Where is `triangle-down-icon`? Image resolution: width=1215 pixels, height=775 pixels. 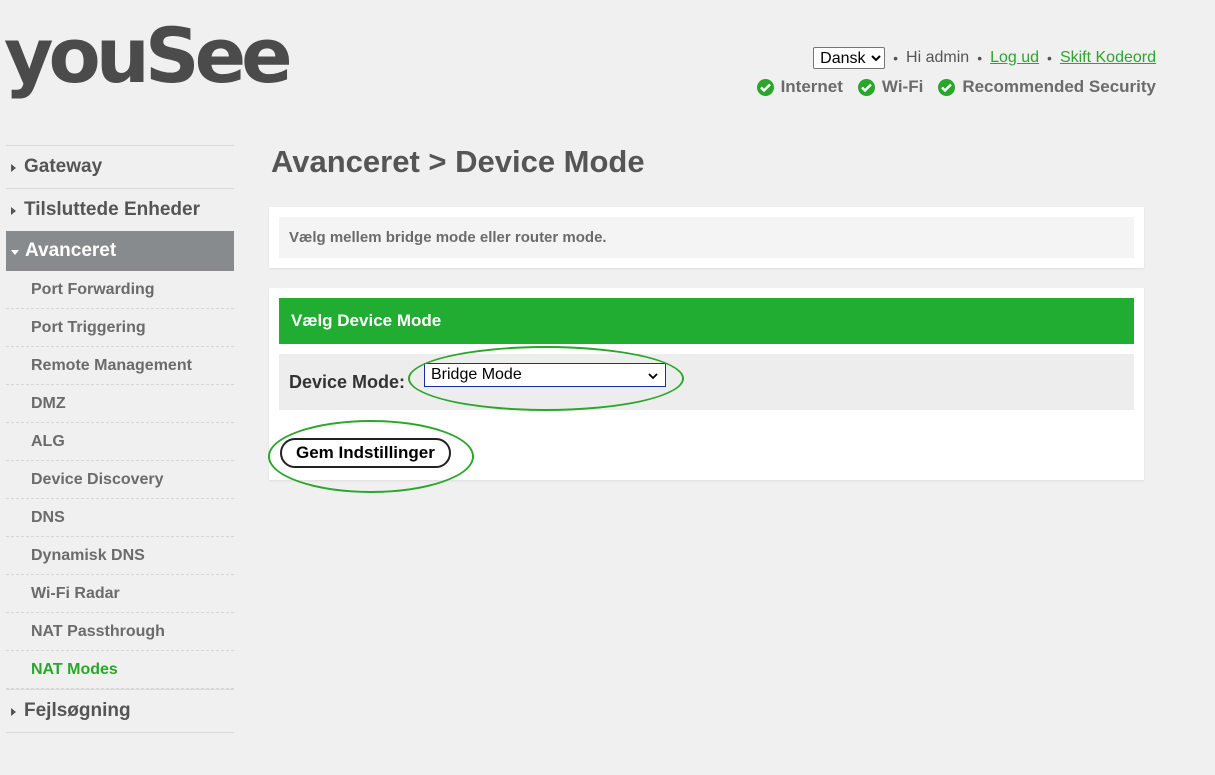
triangle-down-icon is located at coordinates (15, 252).